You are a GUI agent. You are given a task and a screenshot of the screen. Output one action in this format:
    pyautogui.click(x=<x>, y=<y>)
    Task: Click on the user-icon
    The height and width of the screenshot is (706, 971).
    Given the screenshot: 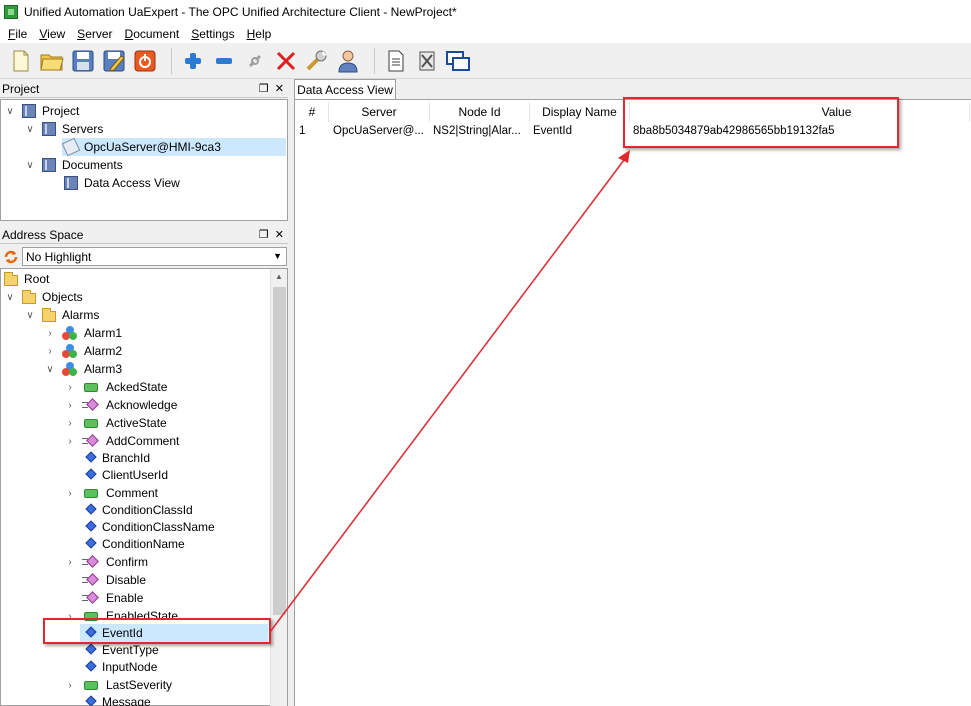 What is the action you would take?
    pyautogui.click(x=348, y=61)
    